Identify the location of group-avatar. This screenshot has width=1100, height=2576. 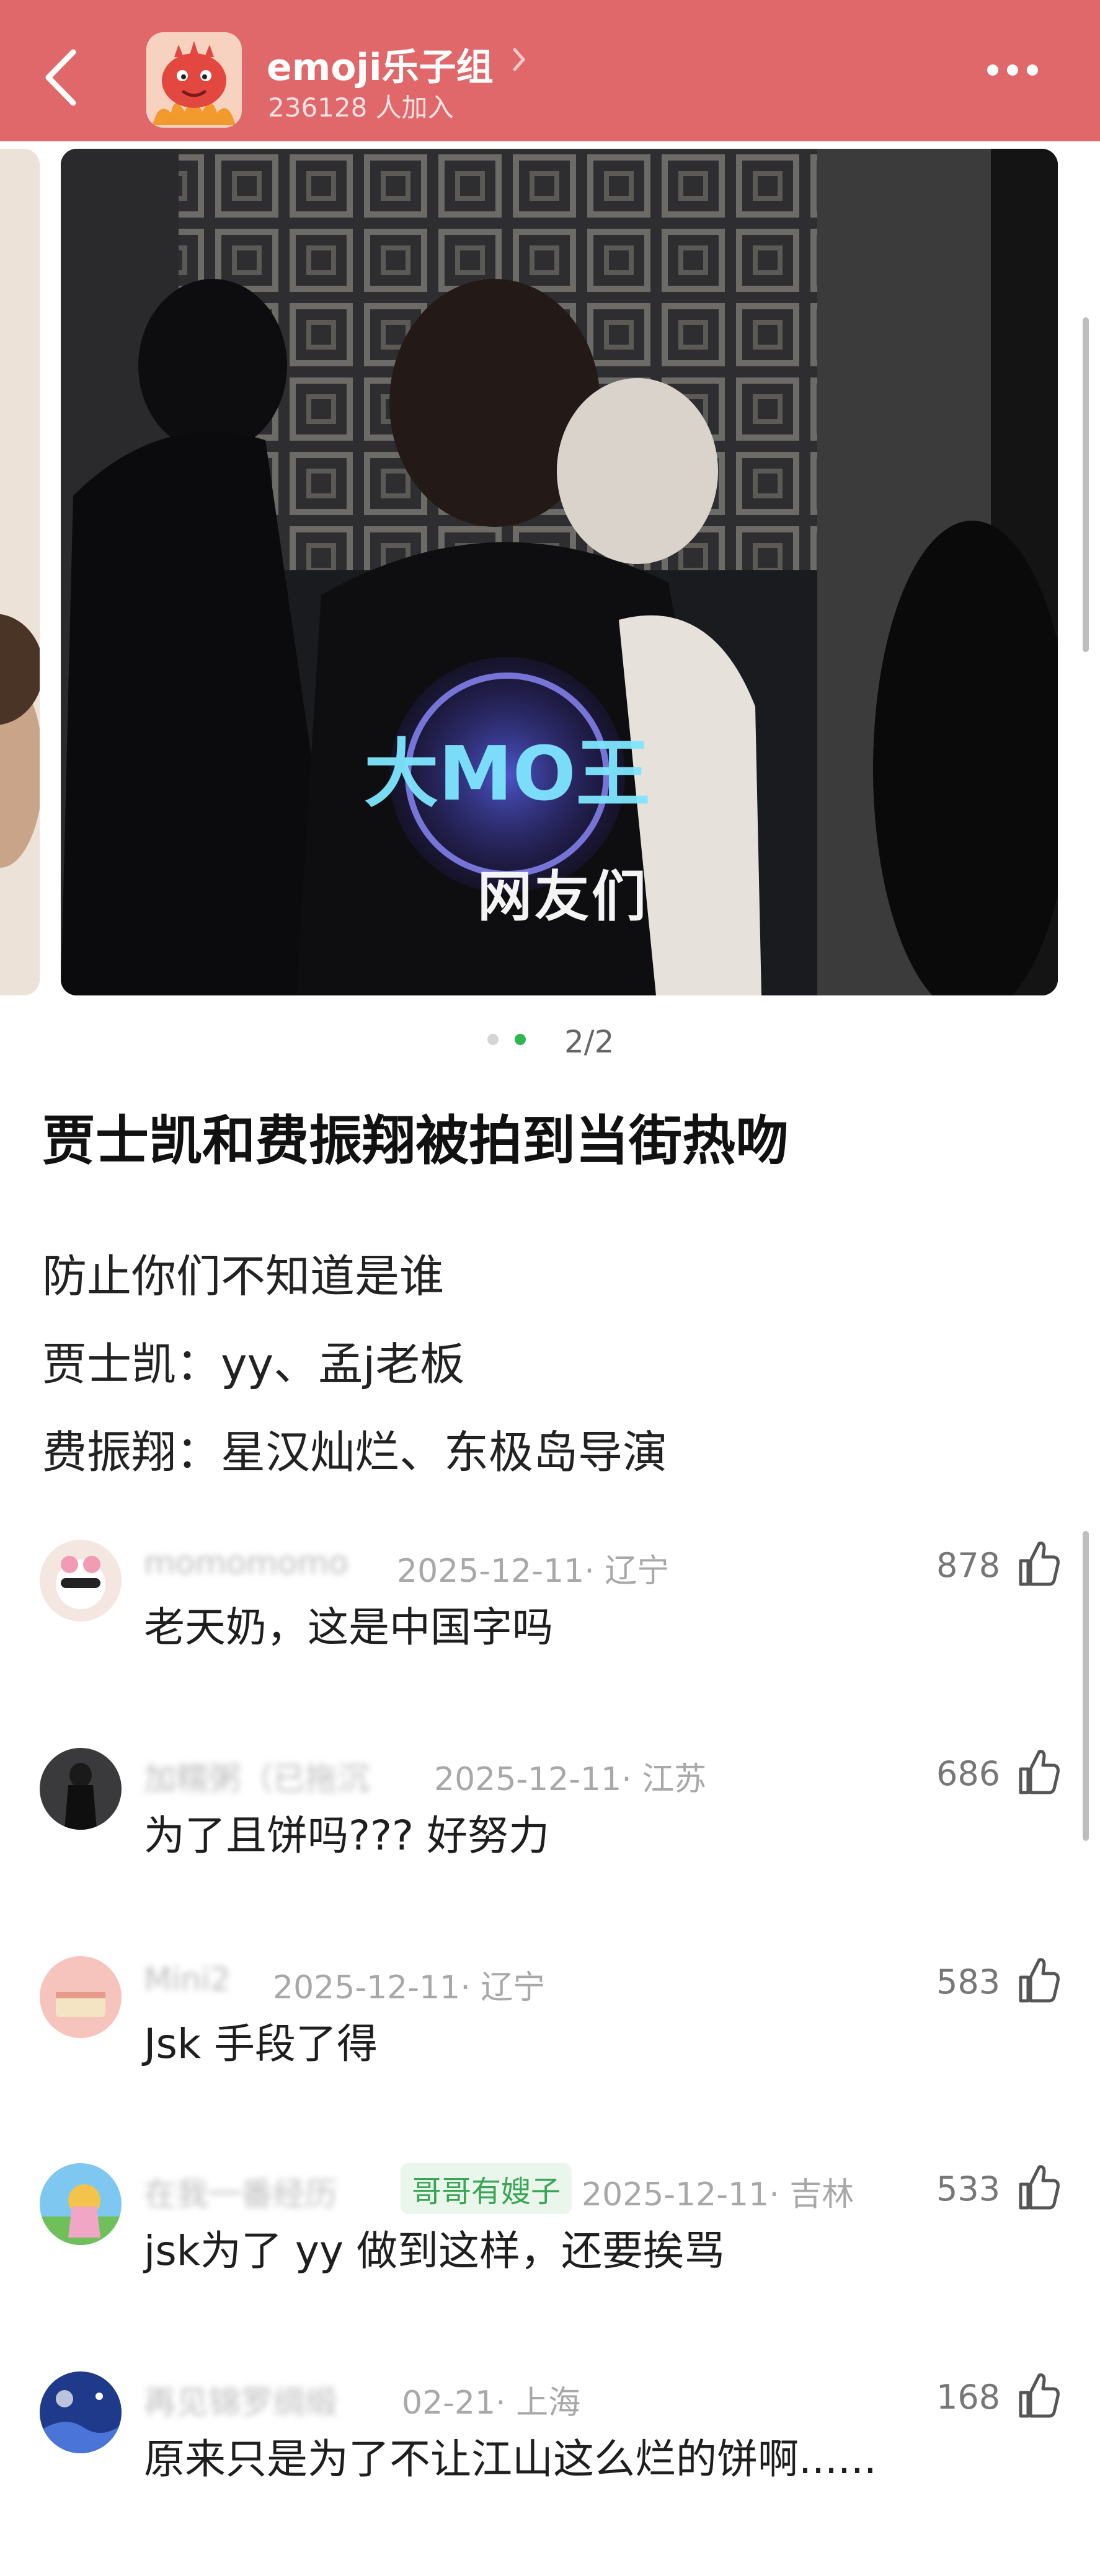
(194, 80).